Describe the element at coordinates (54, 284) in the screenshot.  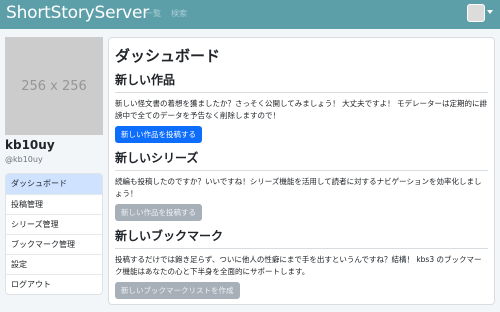
I see `sidebar-item-logout: ログアウト` at that location.